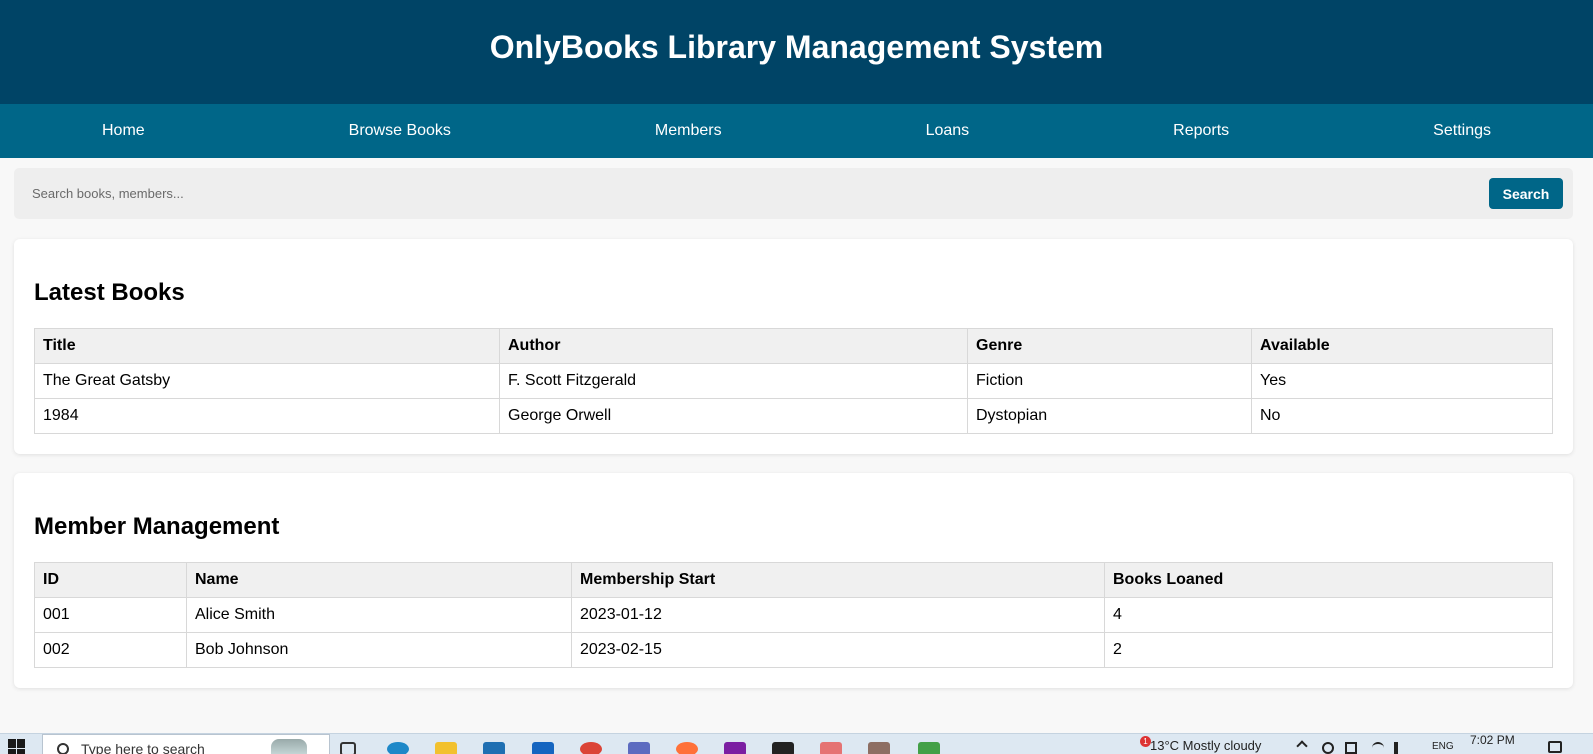  Describe the element at coordinates (733, 346) in the screenshot. I see `column-header-author: Author` at that location.